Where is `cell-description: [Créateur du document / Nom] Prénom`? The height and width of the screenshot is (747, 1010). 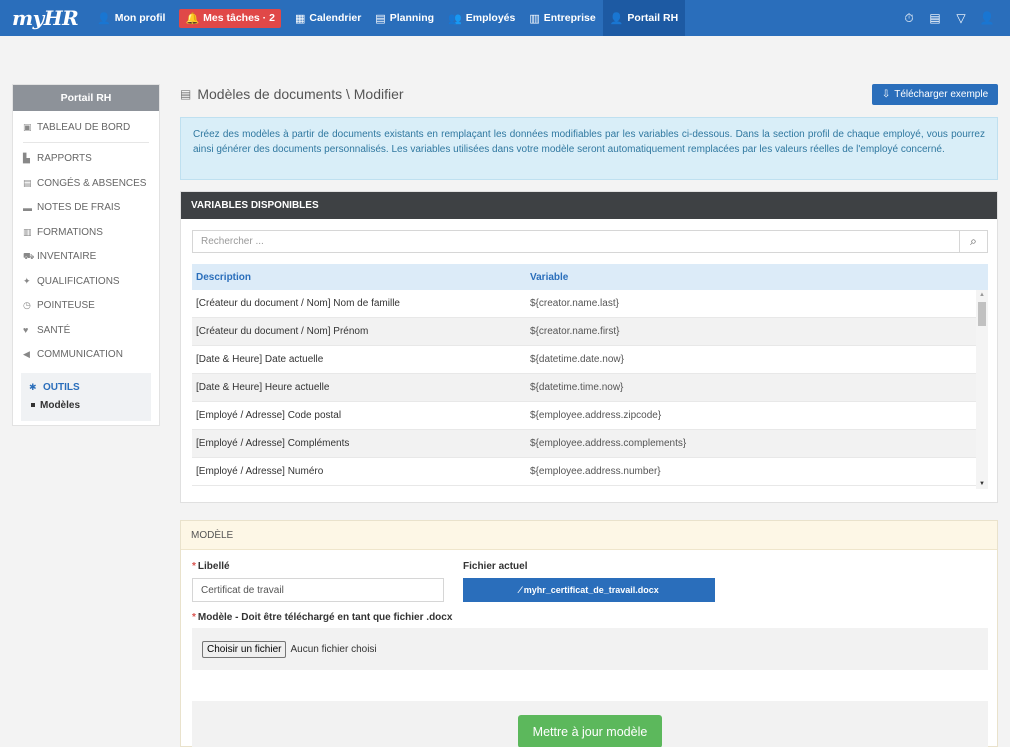
cell-description: [Créateur du document / Nom] Prénom is located at coordinates (282, 331).